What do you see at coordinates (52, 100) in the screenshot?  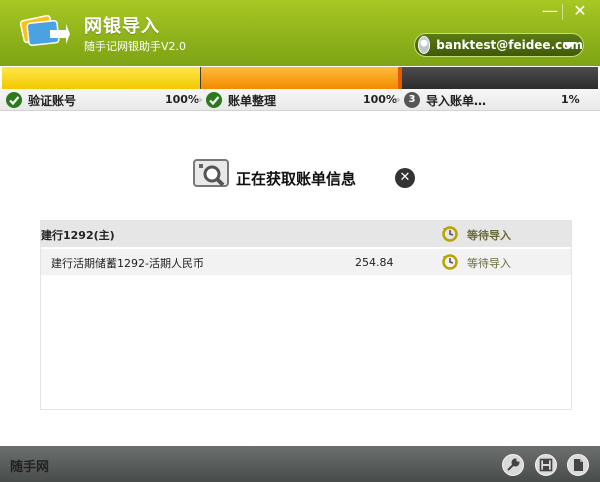 I see `step-label: 验证账号` at bounding box center [52, 100].